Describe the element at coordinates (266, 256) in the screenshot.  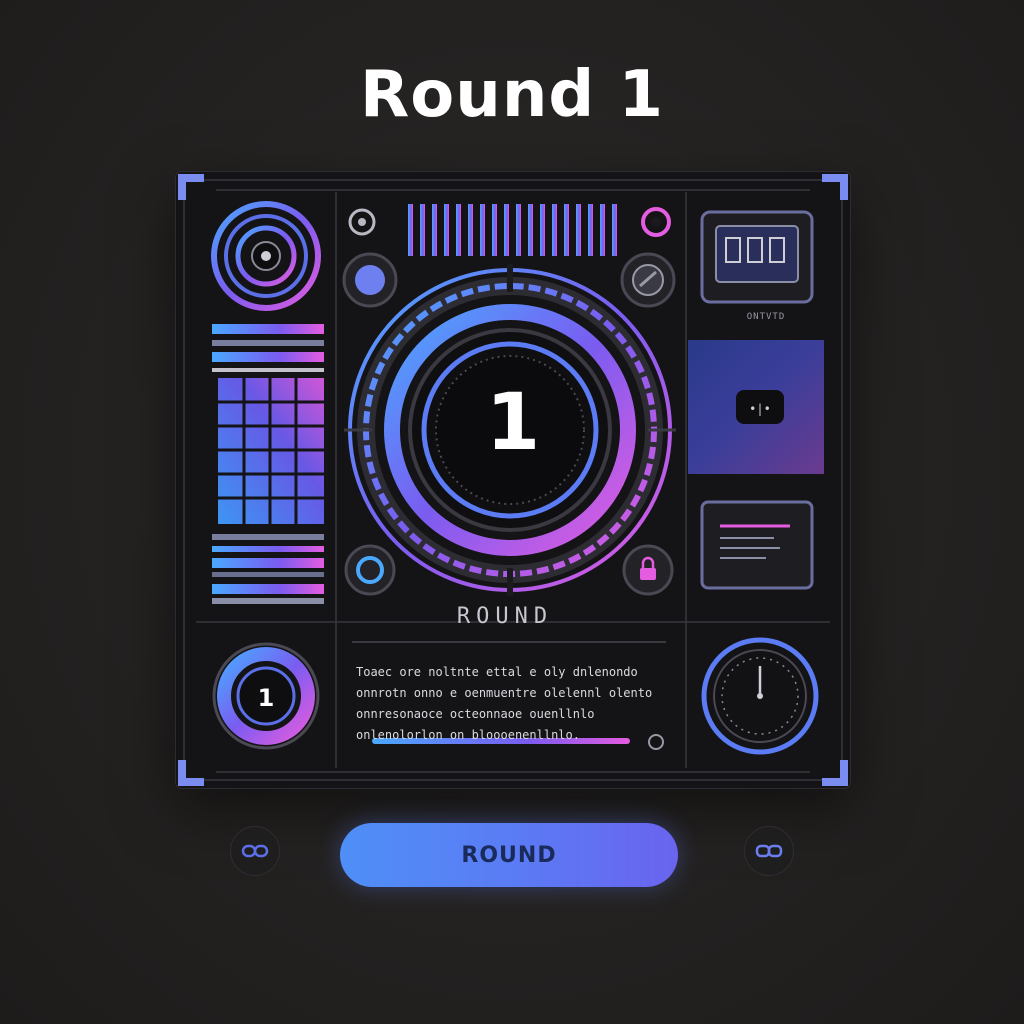
I see `top-left-dial` at that location.